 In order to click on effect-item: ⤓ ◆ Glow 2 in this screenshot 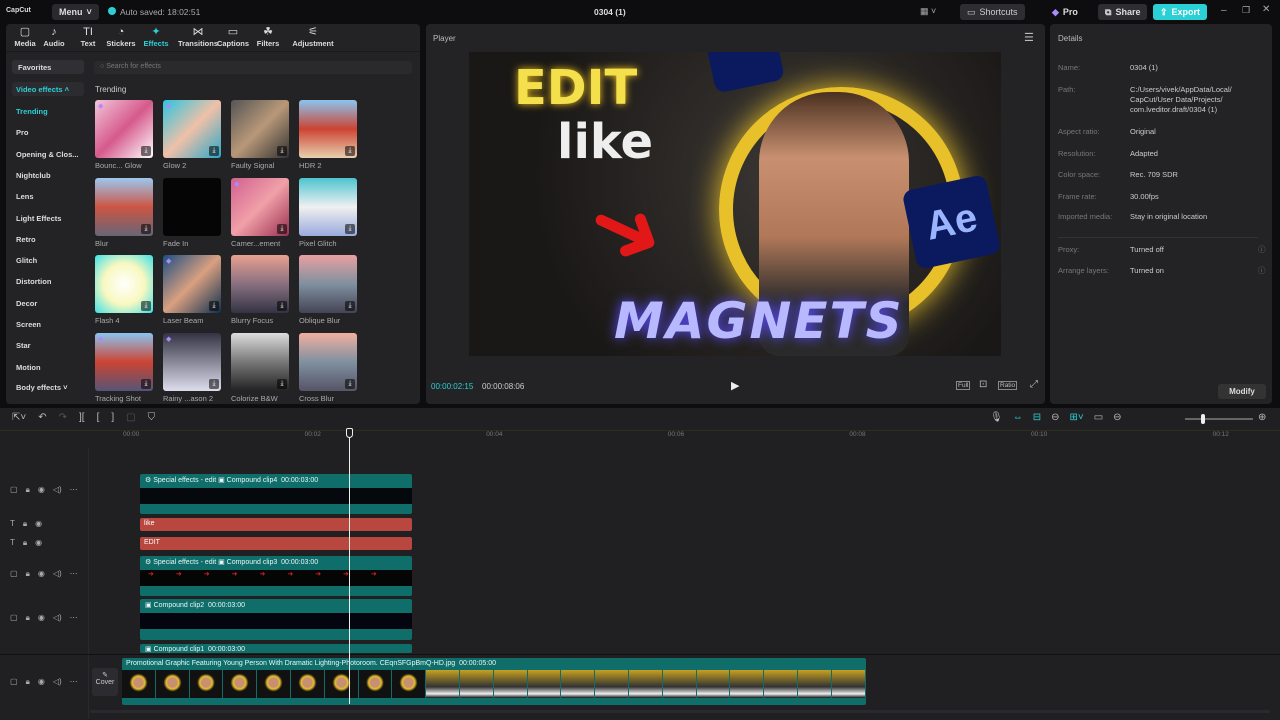, I will do `click(192, 135)`.